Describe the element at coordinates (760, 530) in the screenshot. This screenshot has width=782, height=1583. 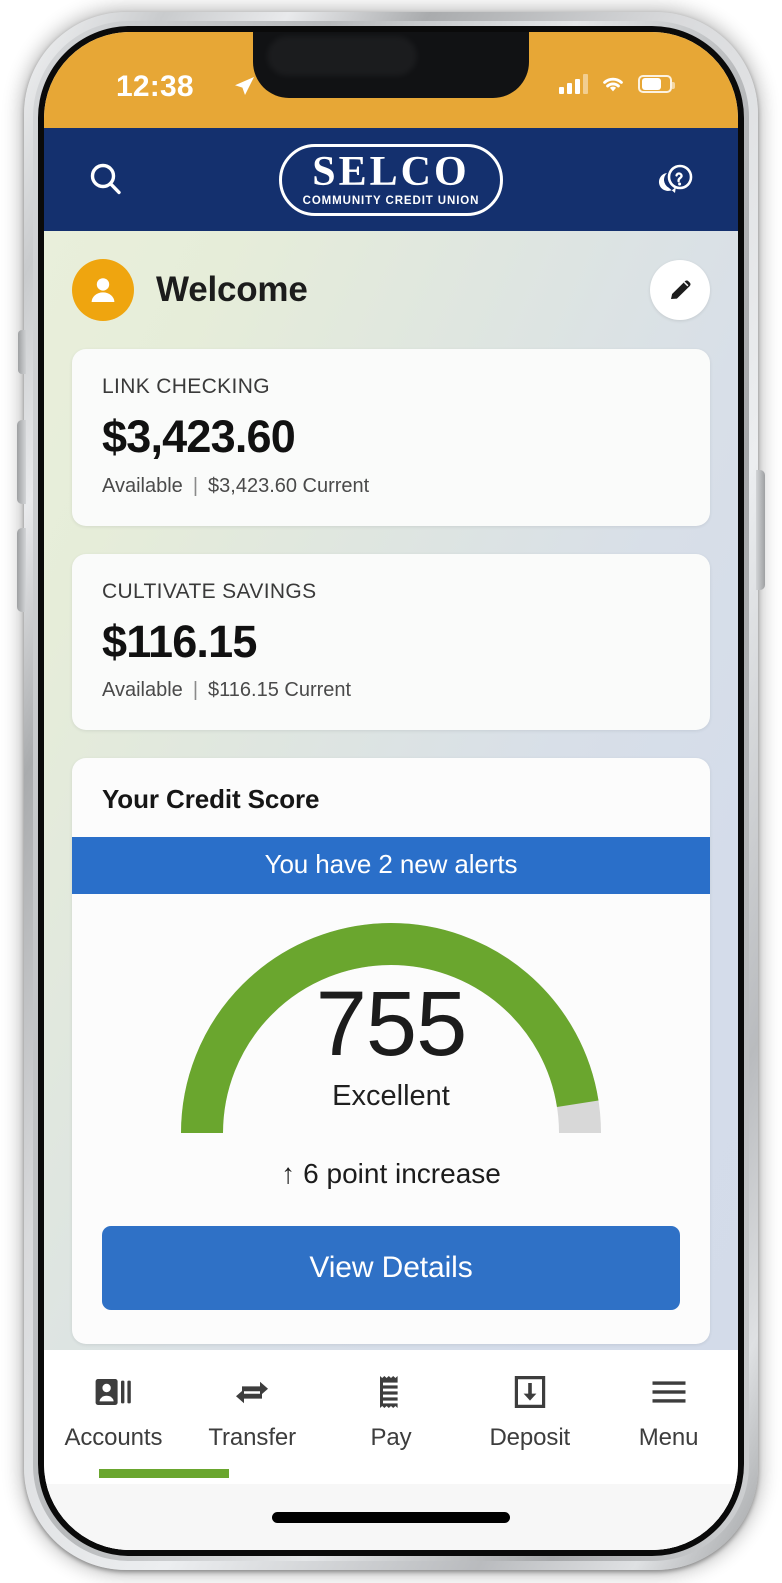
I see `power-button` at that location.